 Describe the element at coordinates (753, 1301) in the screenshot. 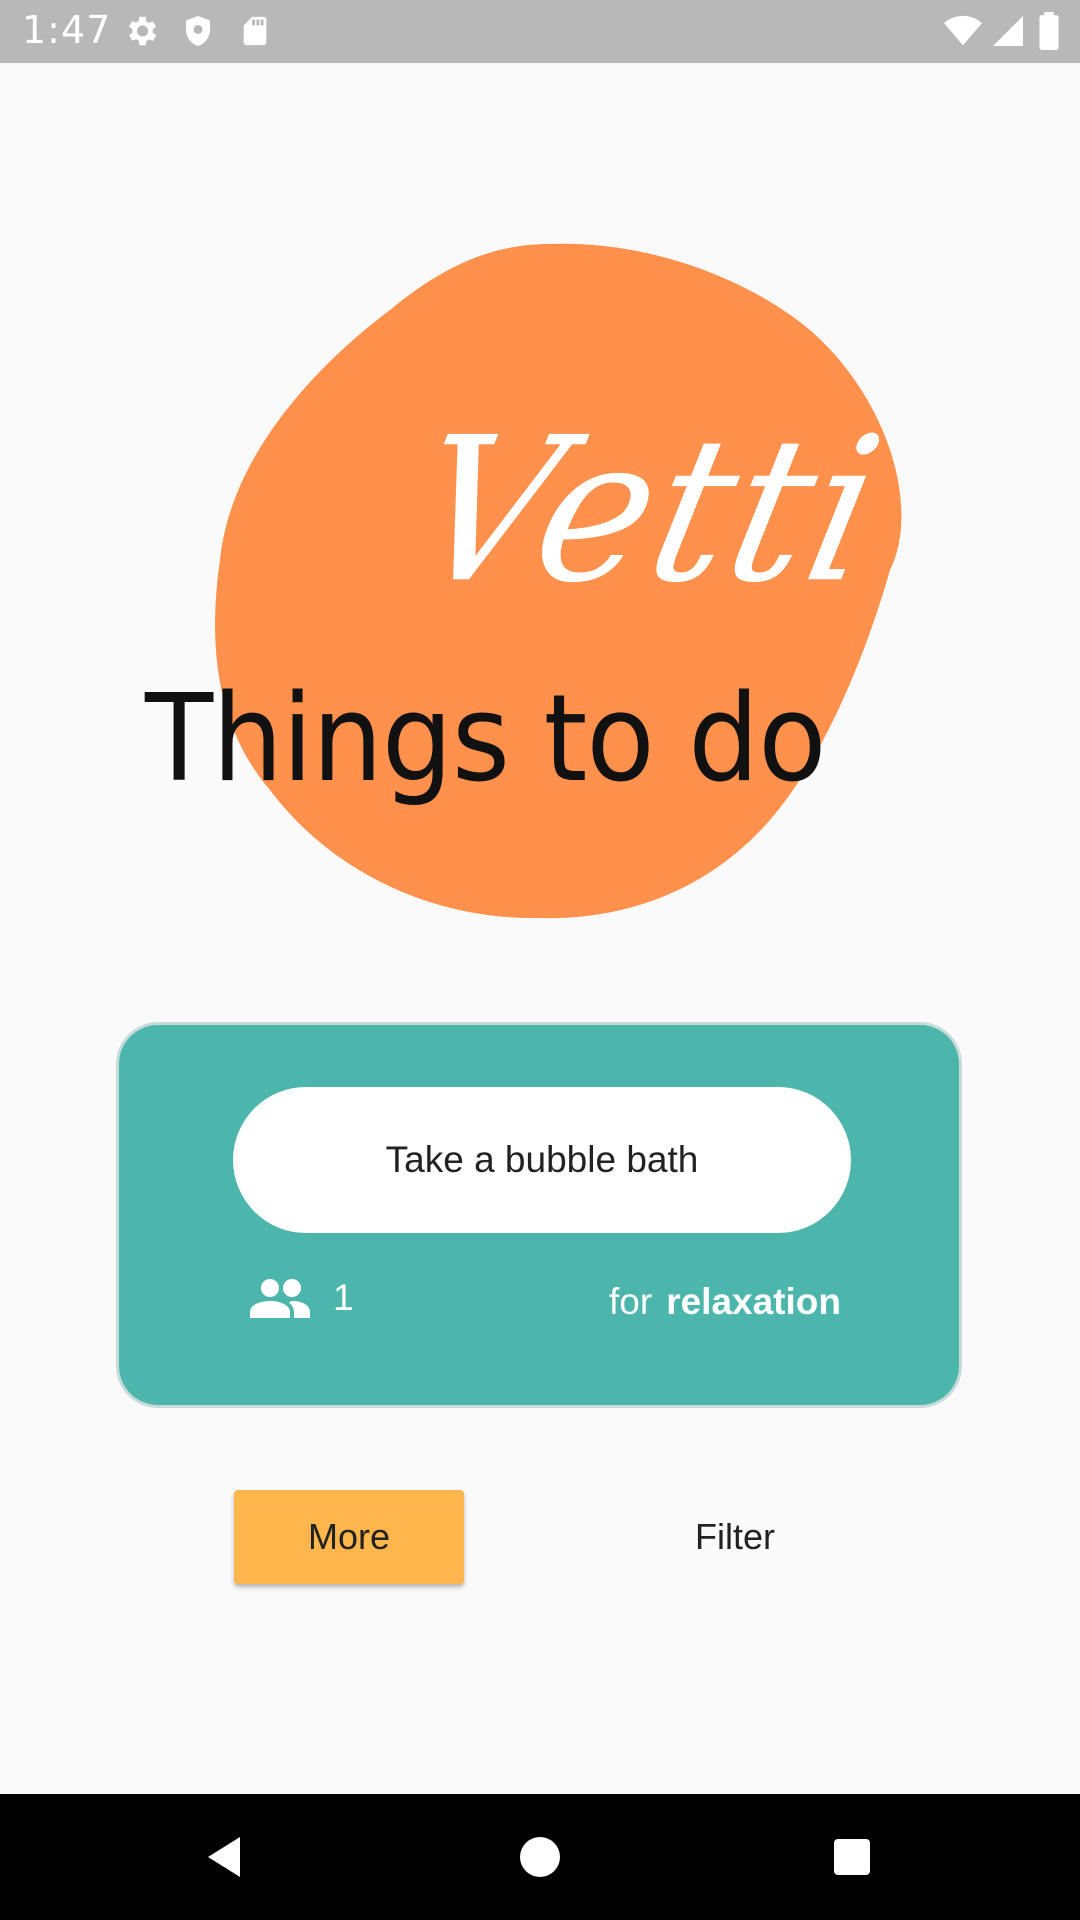

I see `type-value: relaxation` at that location.